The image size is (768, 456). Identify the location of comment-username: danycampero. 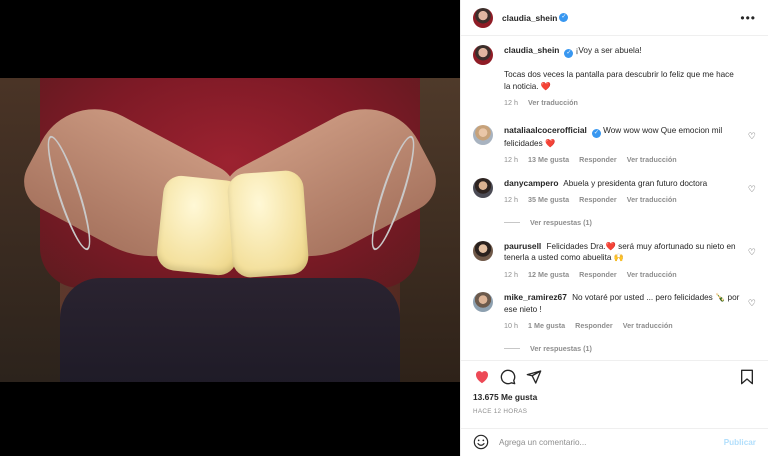
(531, 183).